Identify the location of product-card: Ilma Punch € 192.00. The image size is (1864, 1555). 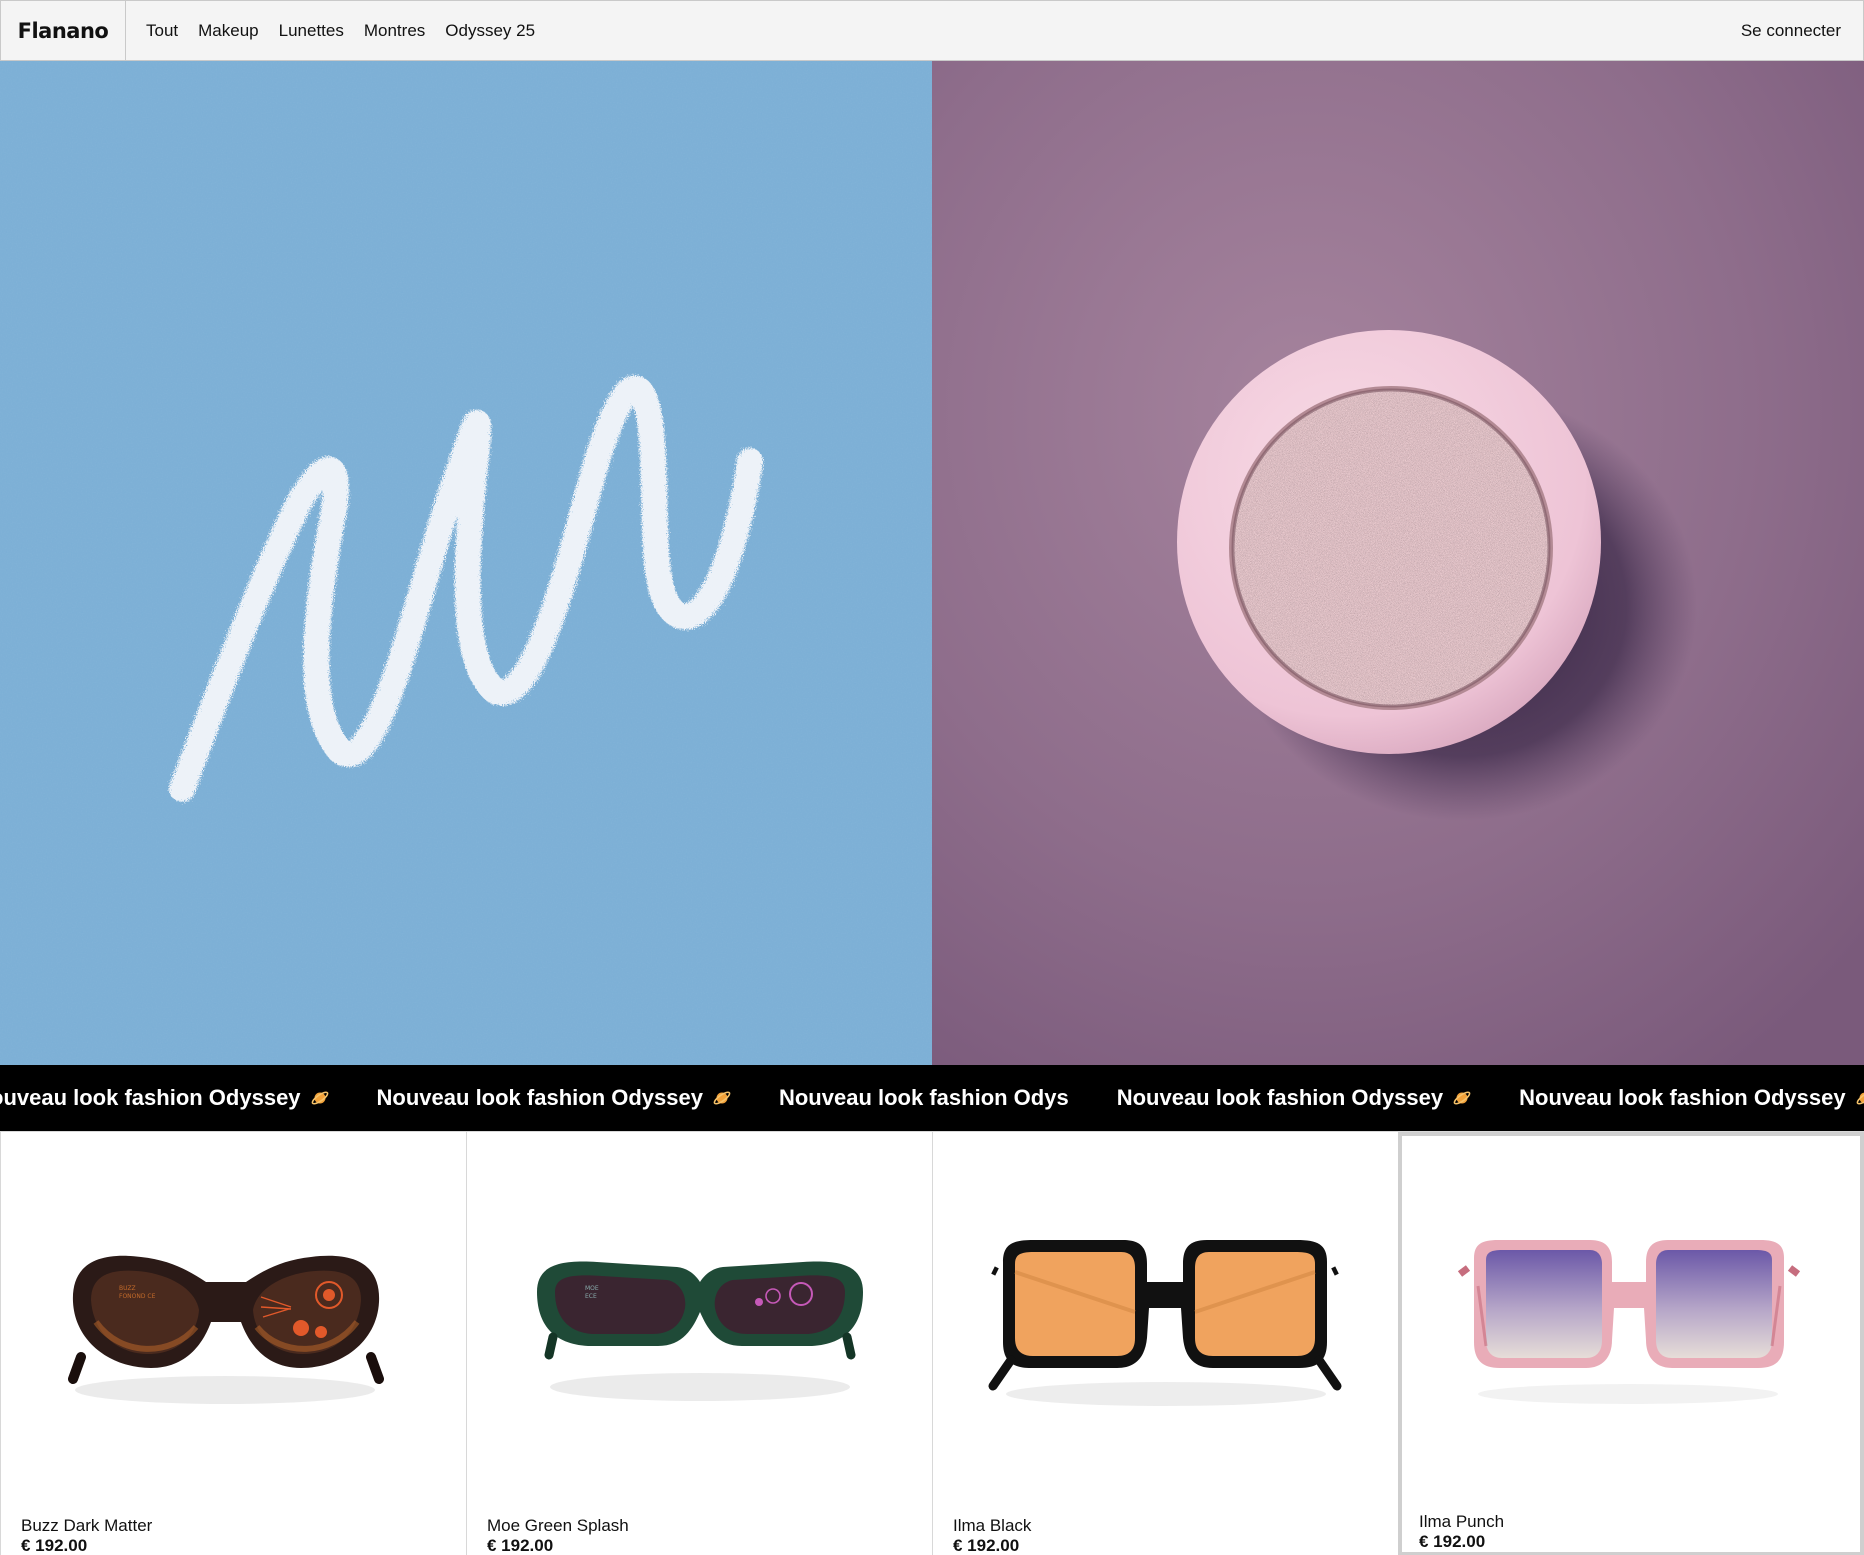
(1631, 1343).